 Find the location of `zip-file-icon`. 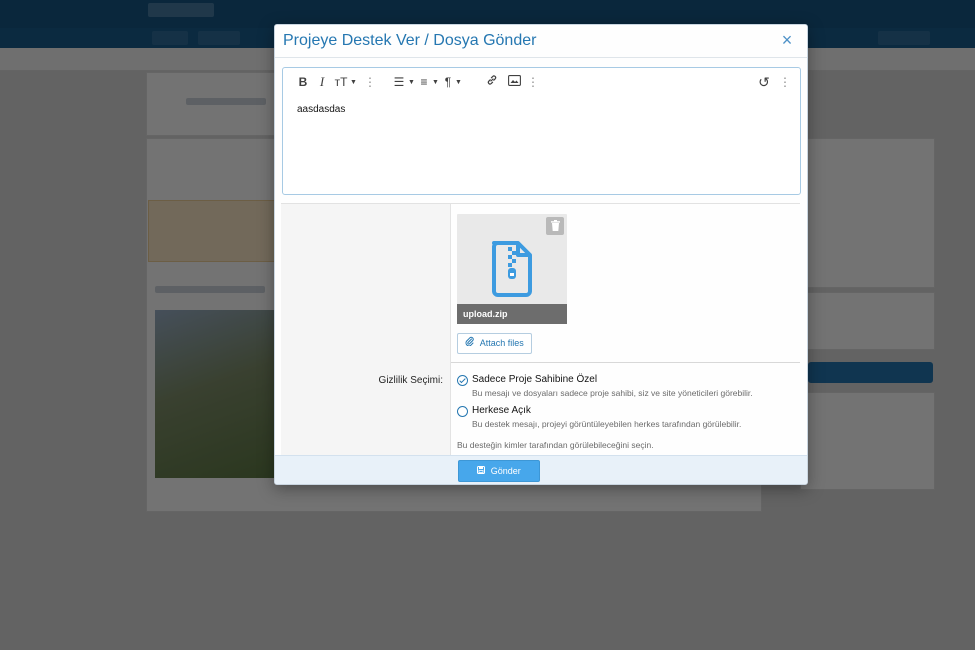

zip-file-icon is located at coordinates (512, 269).